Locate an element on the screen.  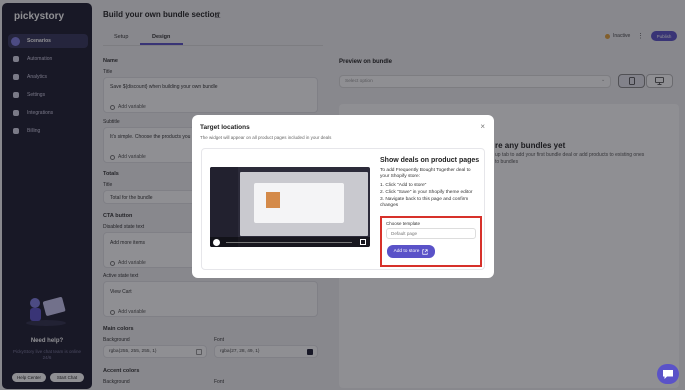
template-label: Choose template is located at coordinates (403, 223).